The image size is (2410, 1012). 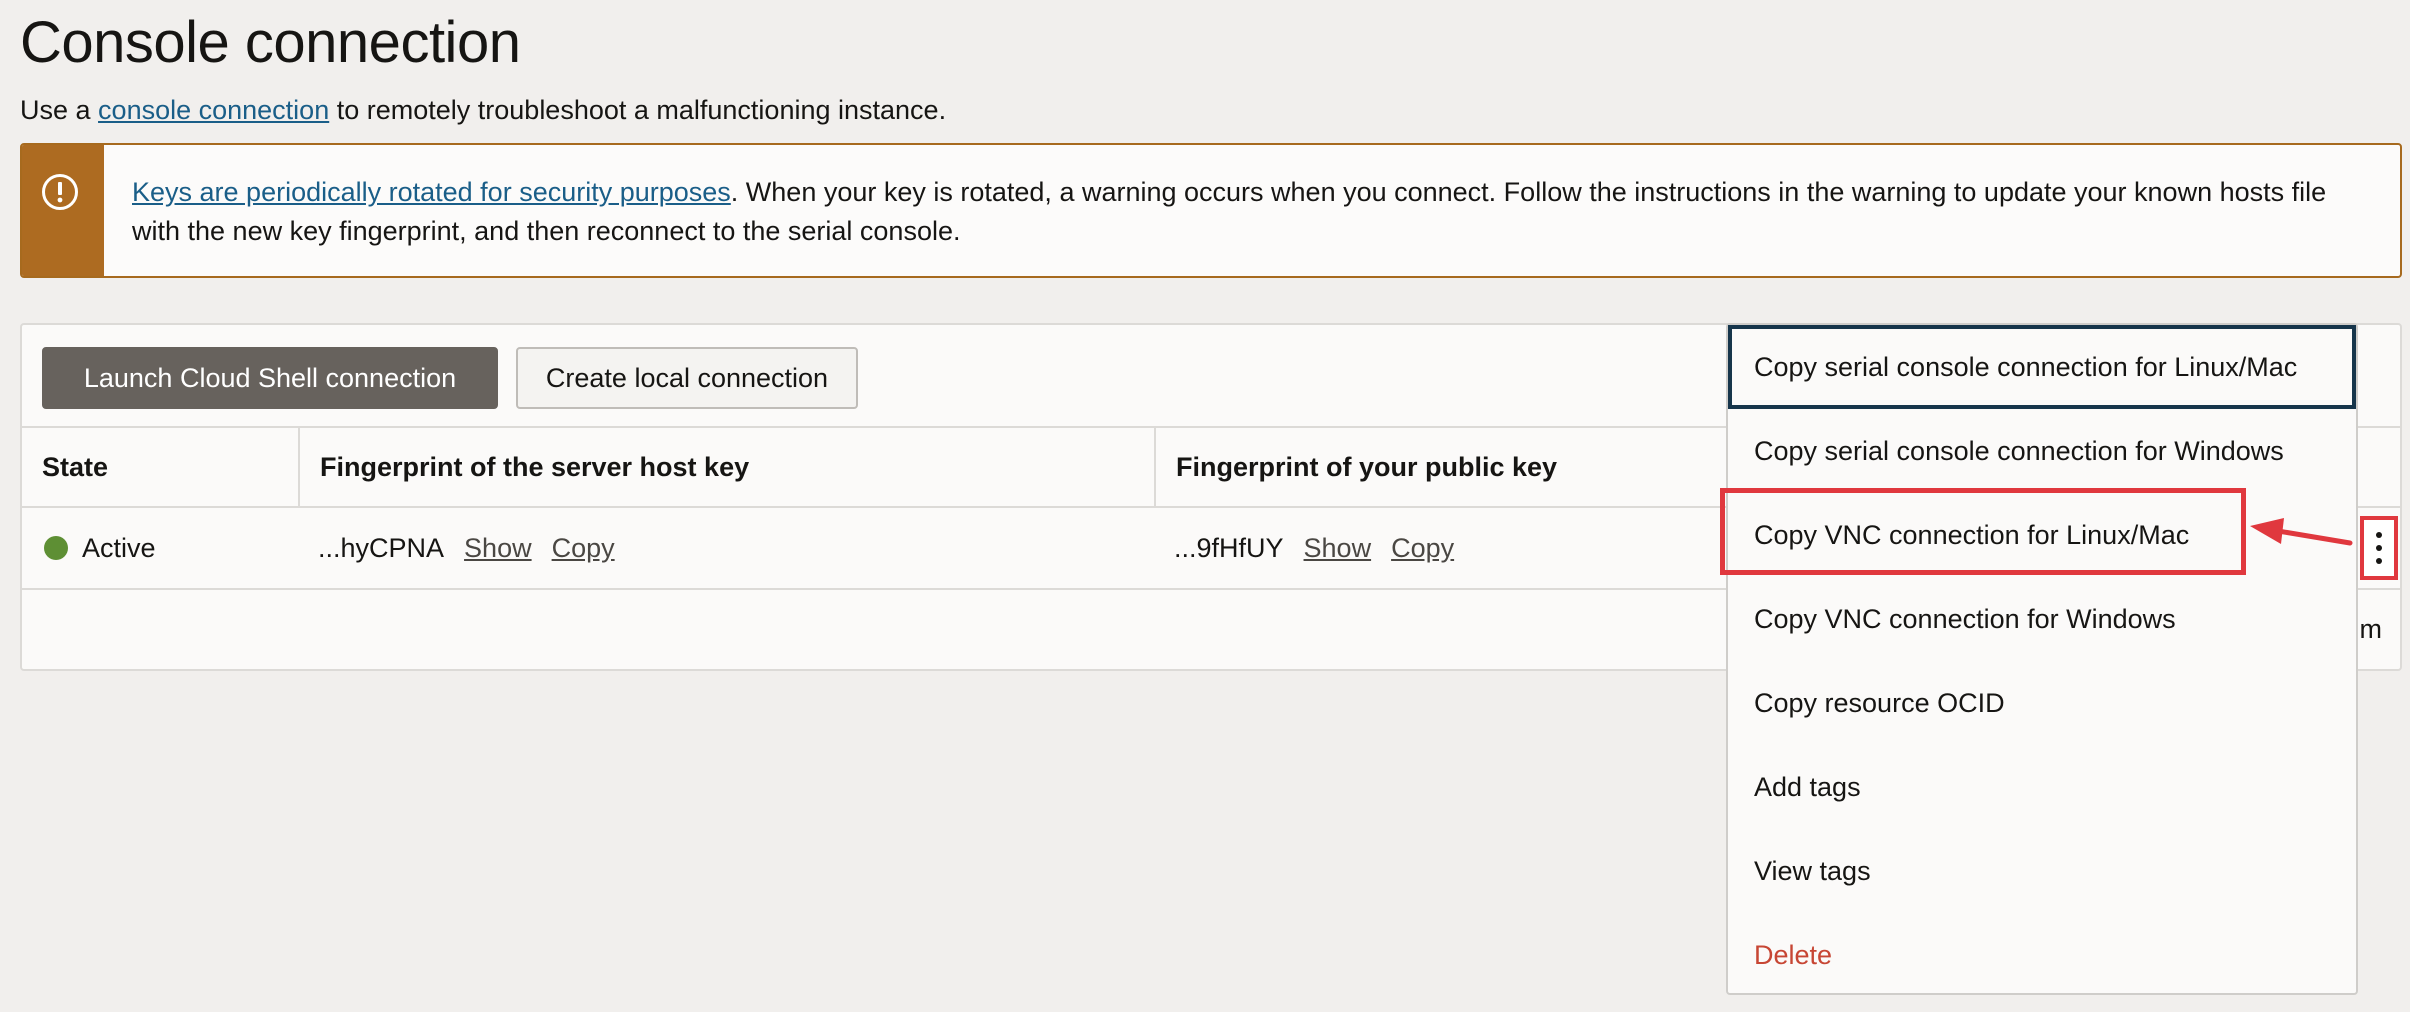 What do you see at coordinates (270, 42) in the screenshot?
I see `page-title: Console connection` at bounding box center [270, 42].